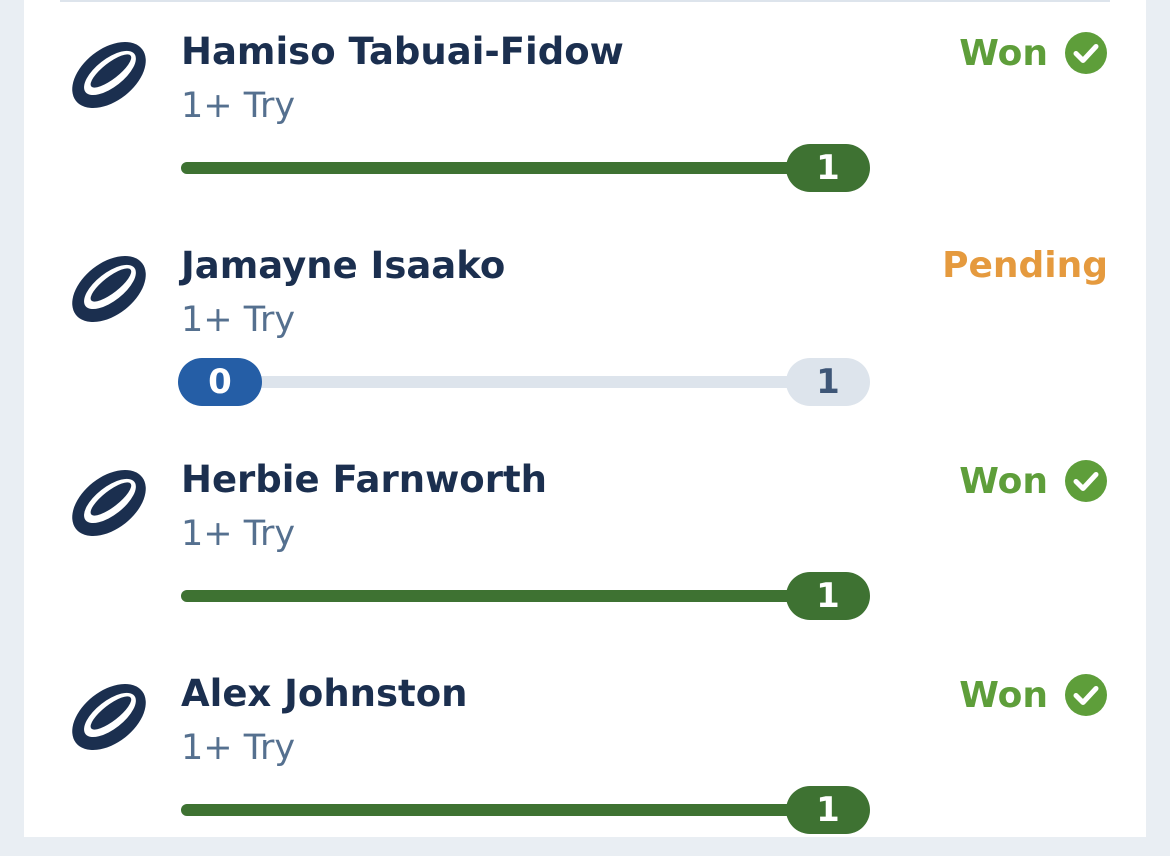 This screenshot has height=856, width=1170. What do you see at coordinates (402, 51) in the screenshot?
I see `player-name: Hamiso Tabuai-Fidow` at bounding box center [402, 51].